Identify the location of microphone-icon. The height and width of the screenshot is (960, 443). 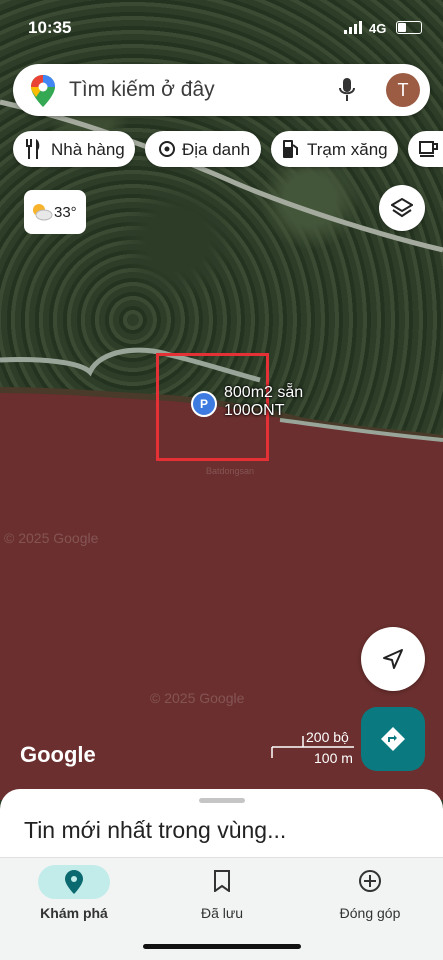
(347, 90).